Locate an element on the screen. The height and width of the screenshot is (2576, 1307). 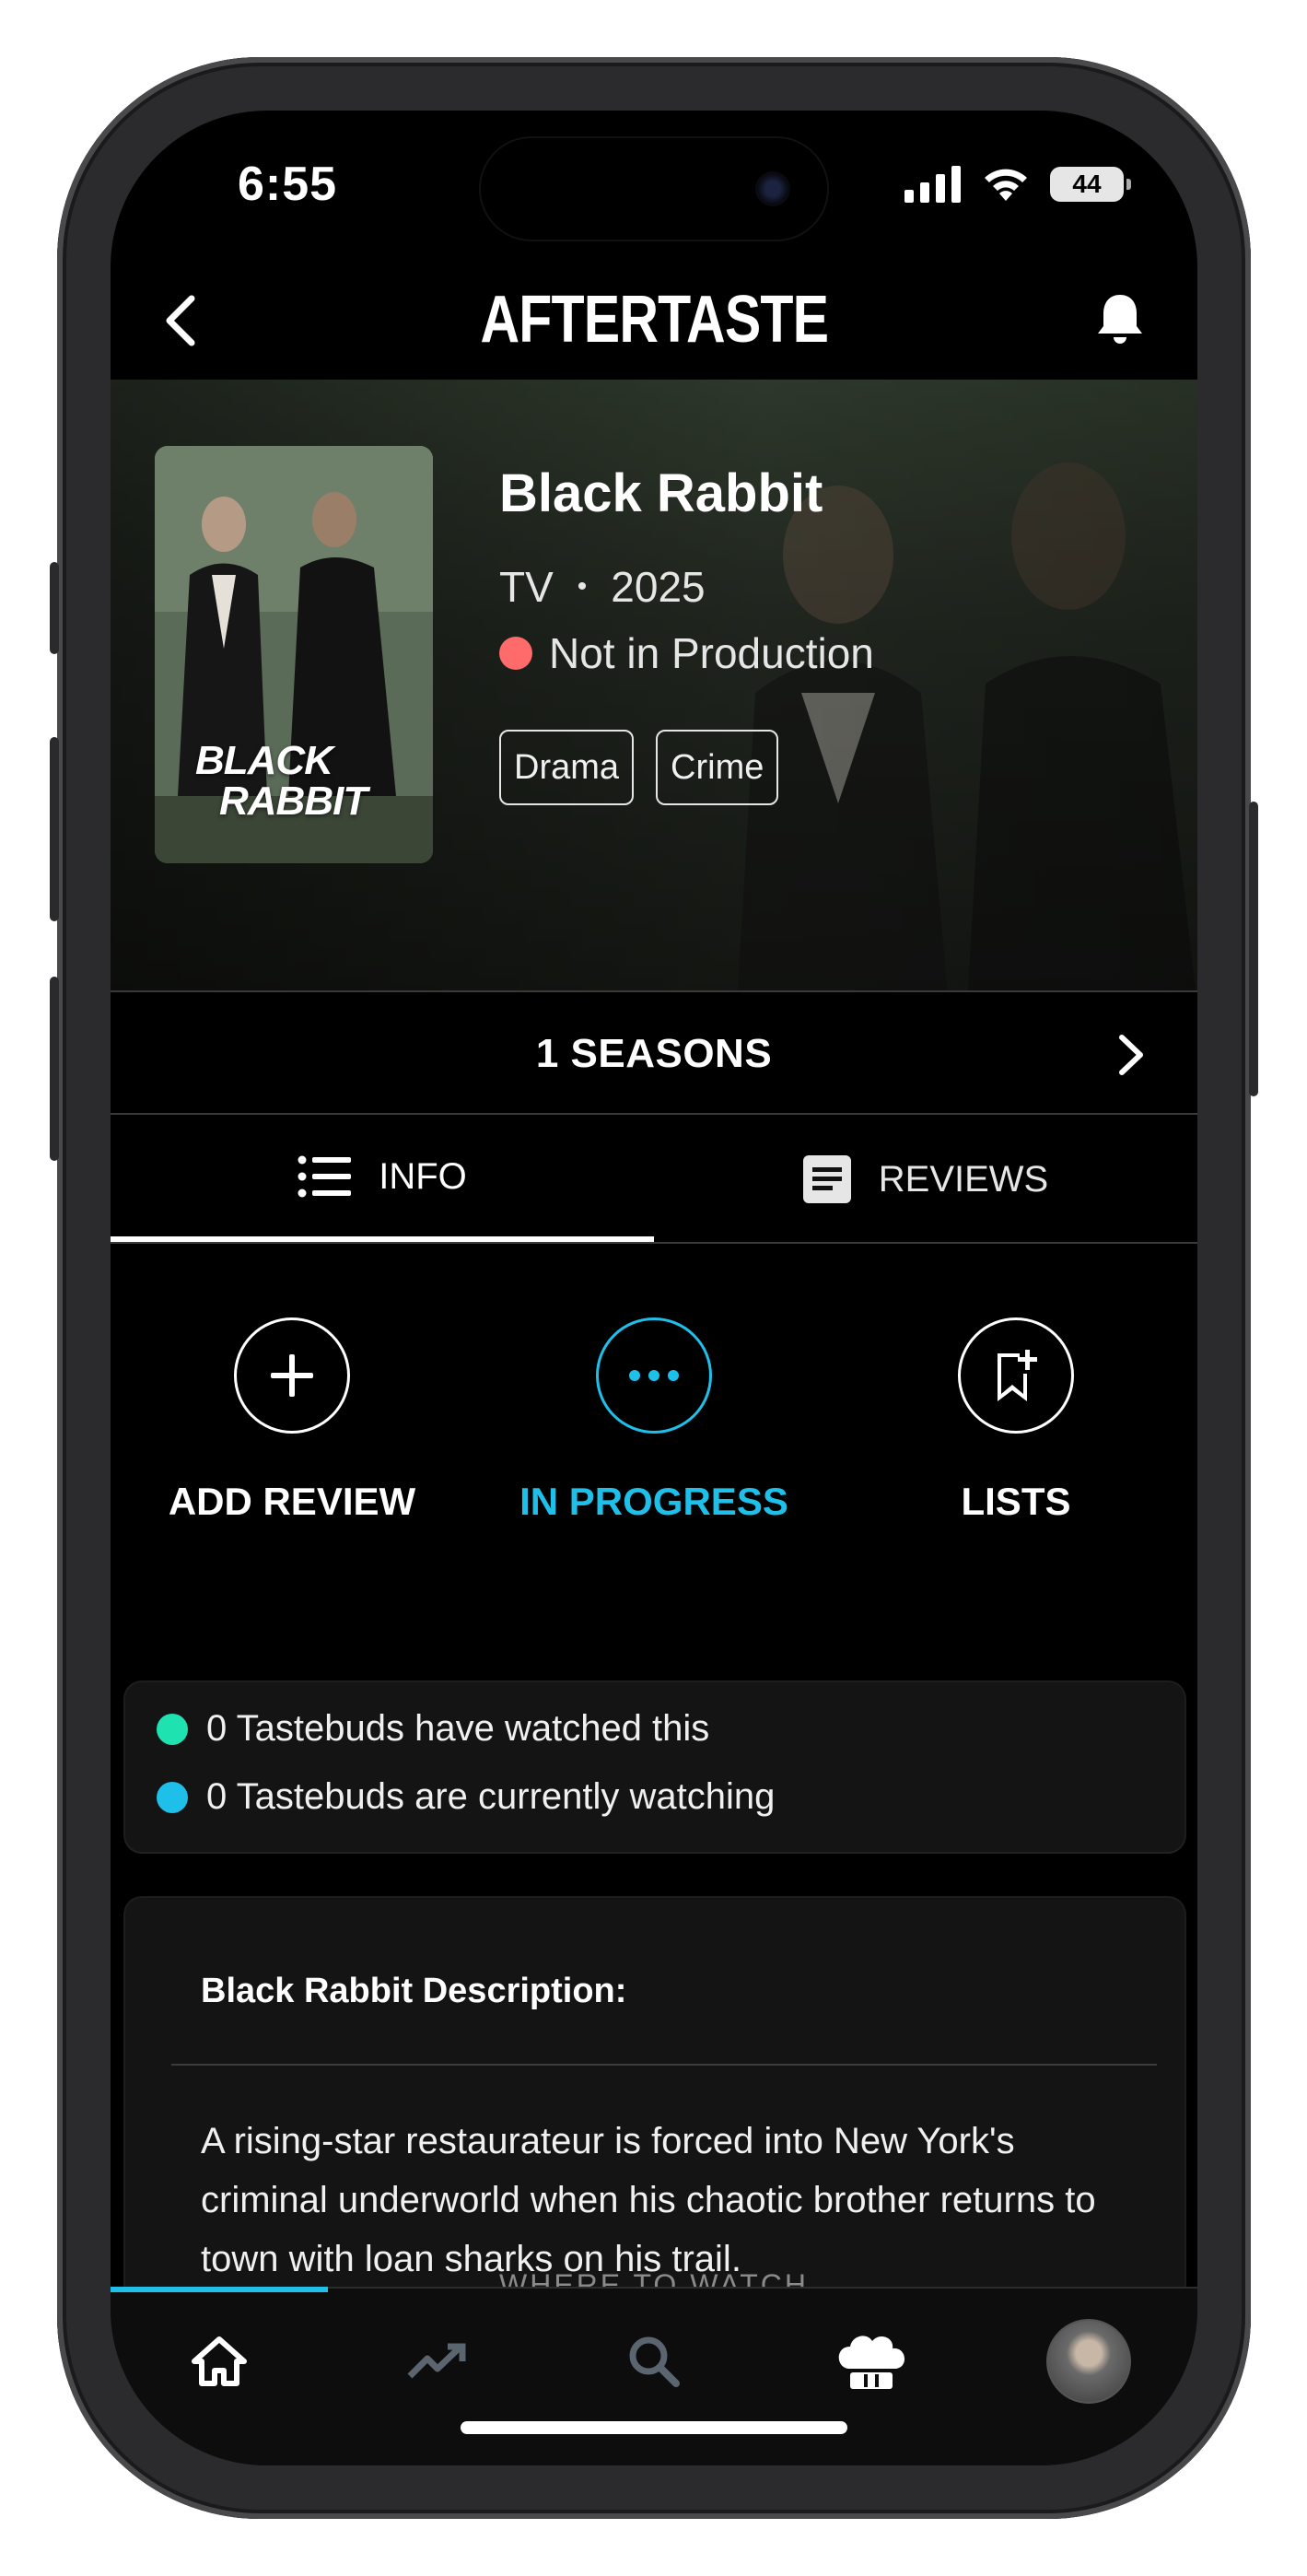
where-to-watch-heading: WHERE TO WATCH is located at coordinates (654, 2278).